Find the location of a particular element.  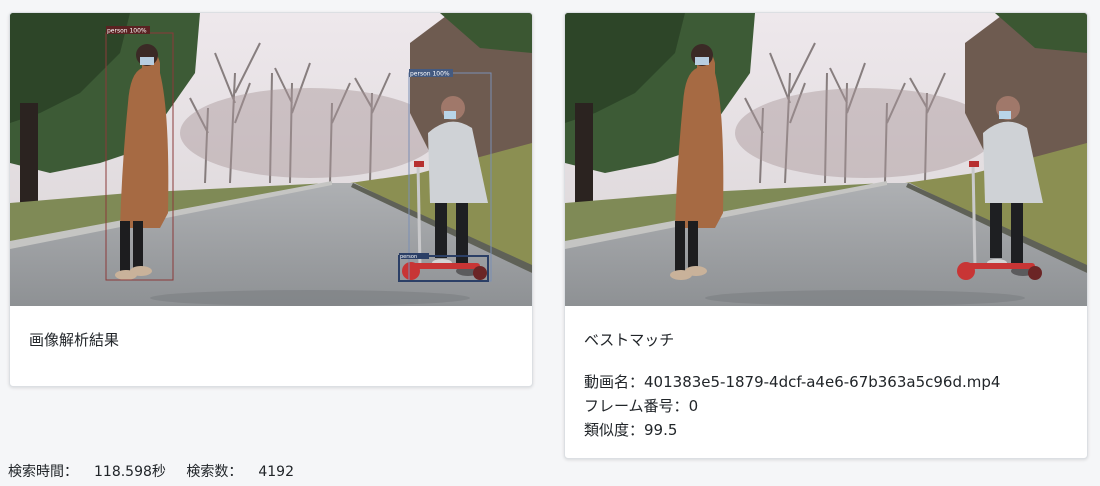

search-time: 検索時間： 118.598秒 is located at coordinates (87, 472).